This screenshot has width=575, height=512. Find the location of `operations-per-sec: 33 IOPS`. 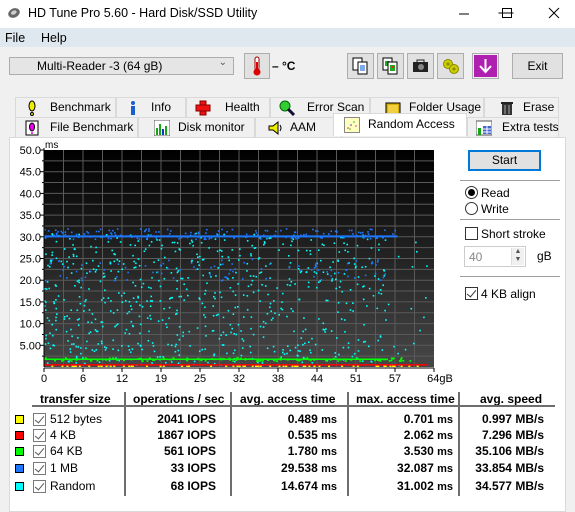

operations-per-sec: 33 IOPS is located at coordinates (193, 468).